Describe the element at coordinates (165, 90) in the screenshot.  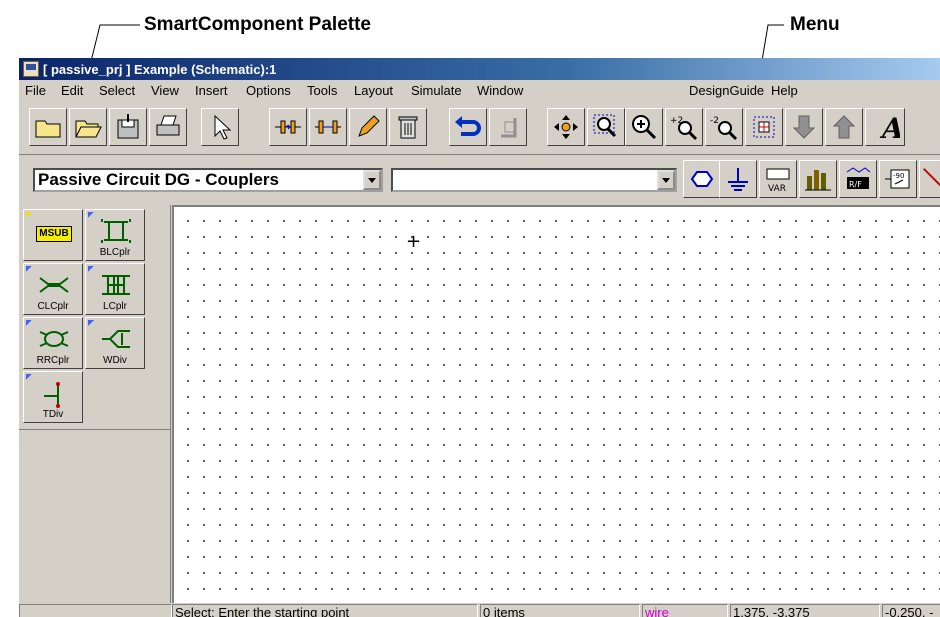
I see `menu-view: View` at that location.